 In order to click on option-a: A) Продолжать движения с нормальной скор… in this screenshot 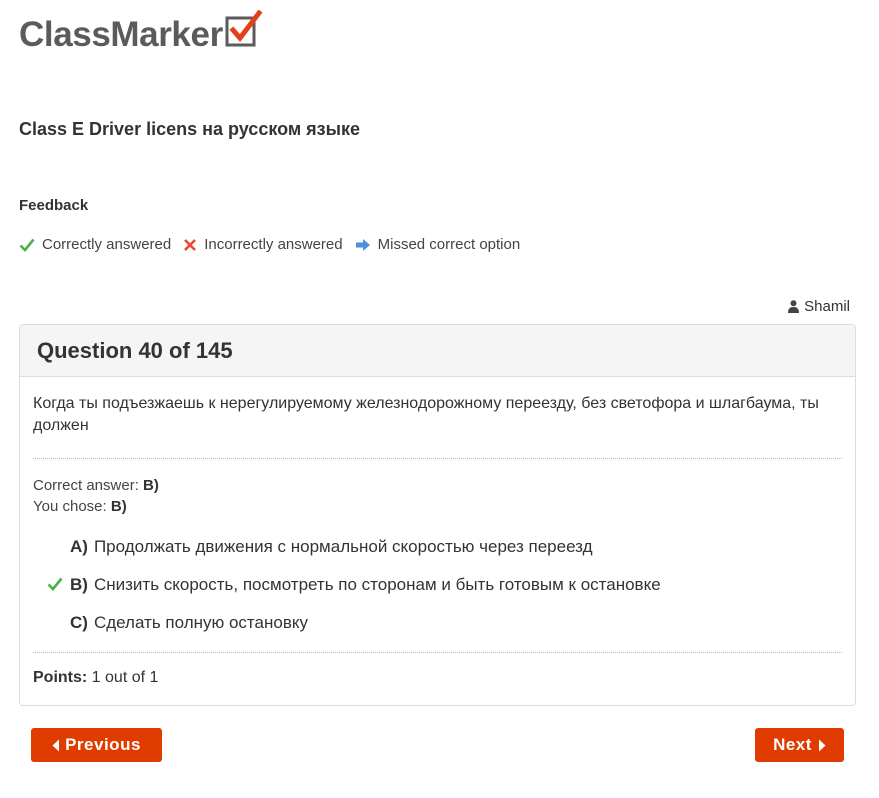, I will do `click(347, 547)`.